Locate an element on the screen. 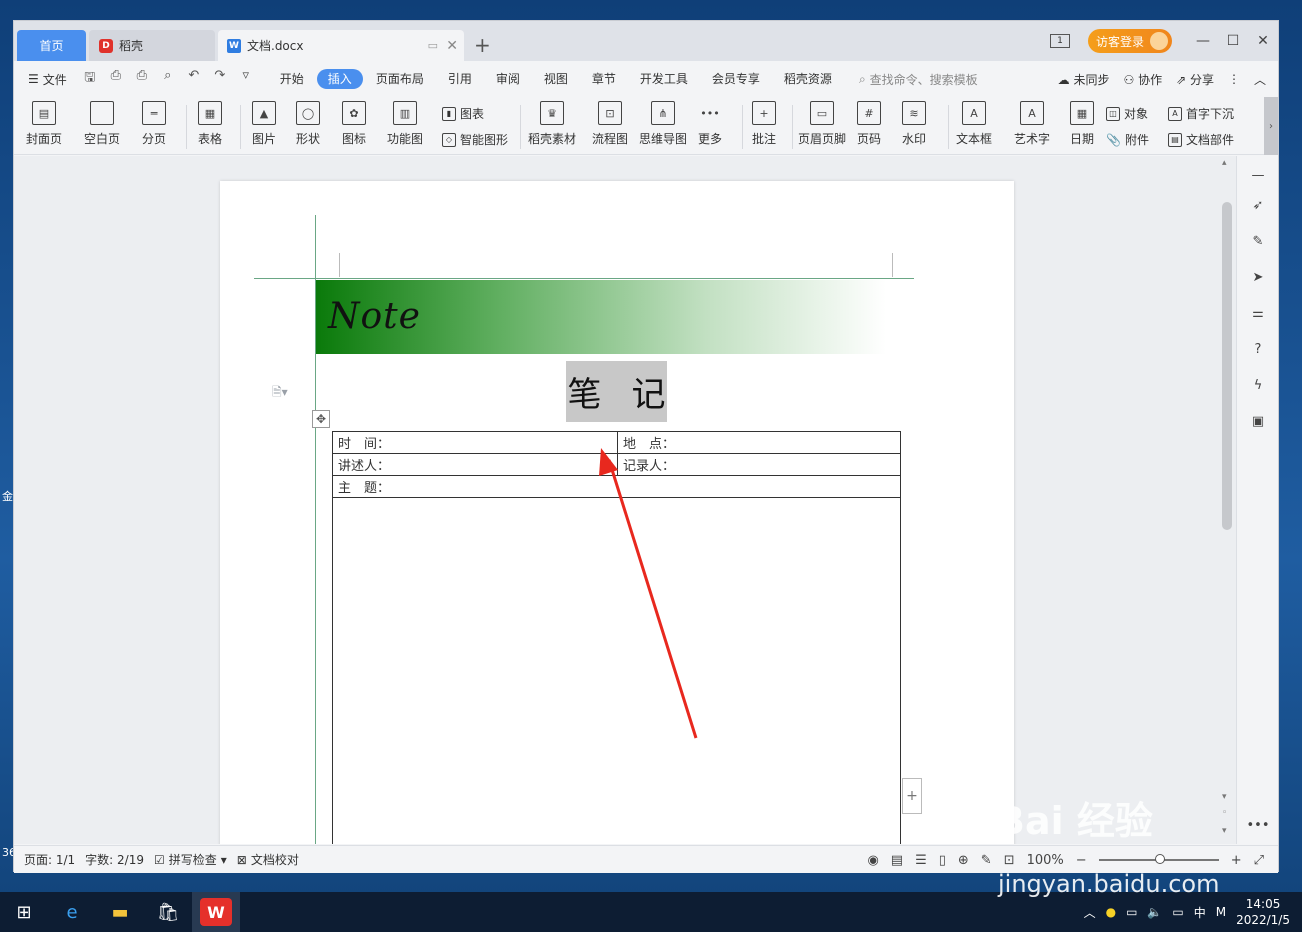  collapse-panel-icon: — is located at coordinates (1258, 175).